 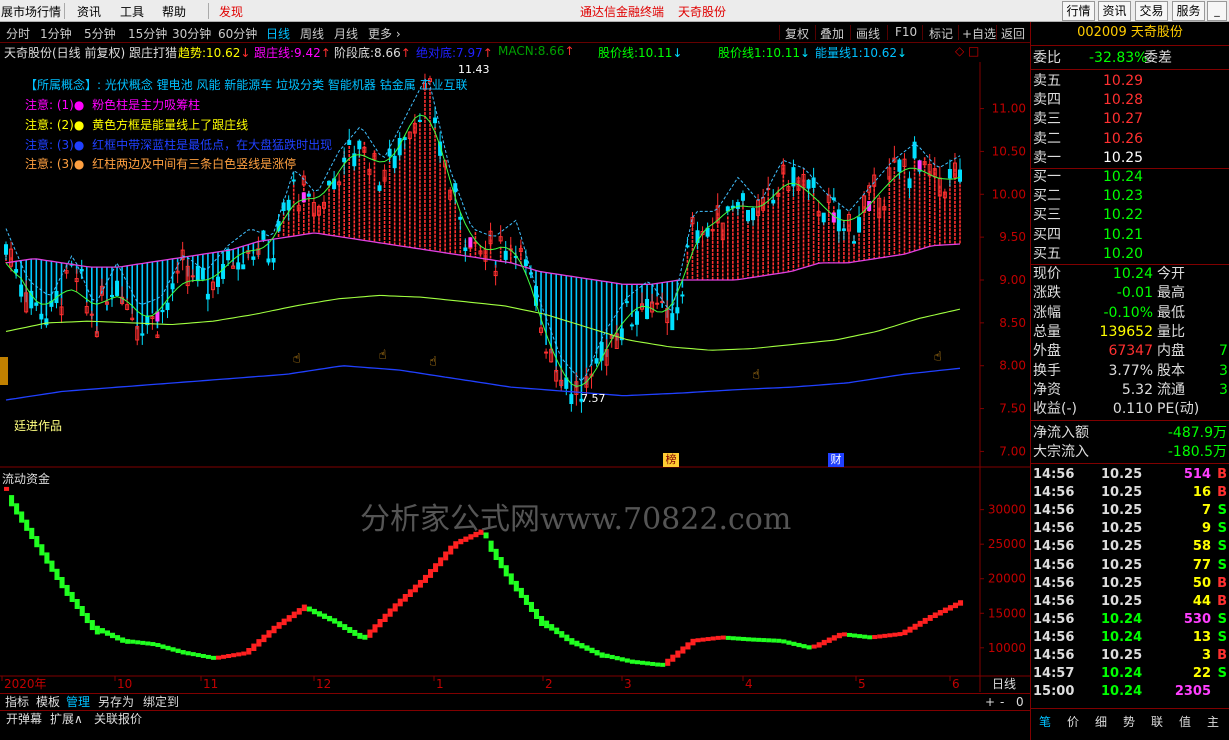 What do you see at coordinates (1130, 547) in the screenshot?
I see `tick-row: 14:56 10.25 58 S` at bounding box center [1130, 547].